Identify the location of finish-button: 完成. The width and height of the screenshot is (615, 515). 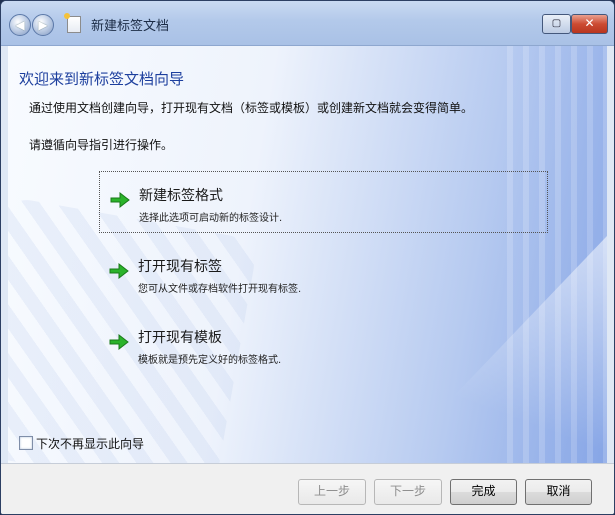
(483, 492).